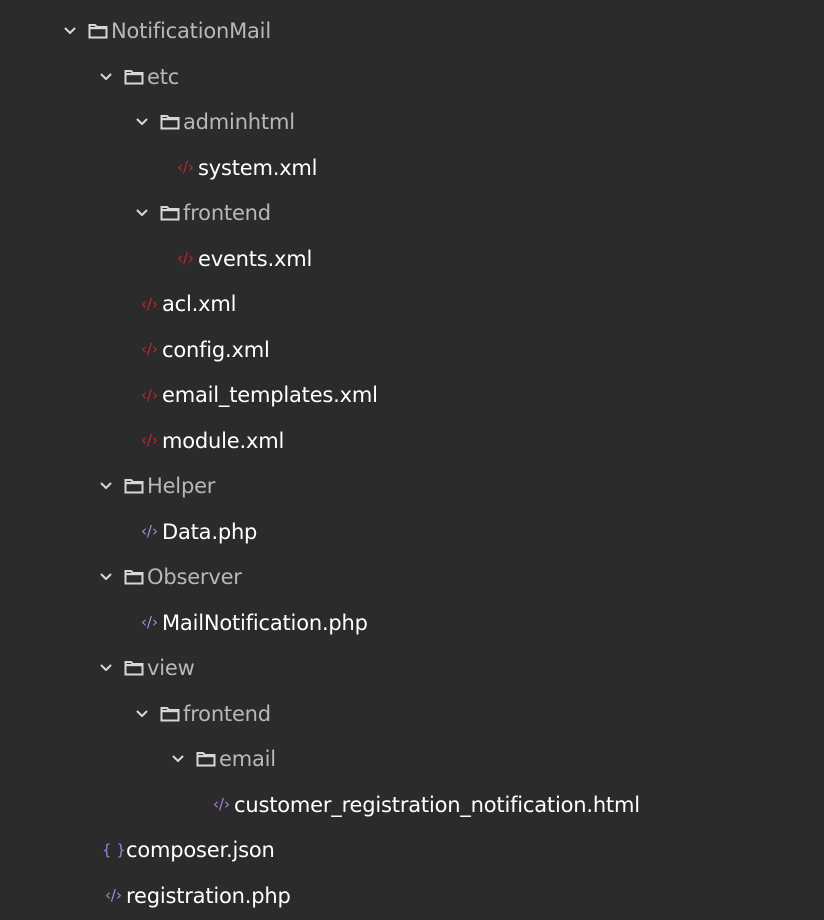 This screenshot has width=824, height=920. I want to click on json-icon: { }, so click(114, 849).